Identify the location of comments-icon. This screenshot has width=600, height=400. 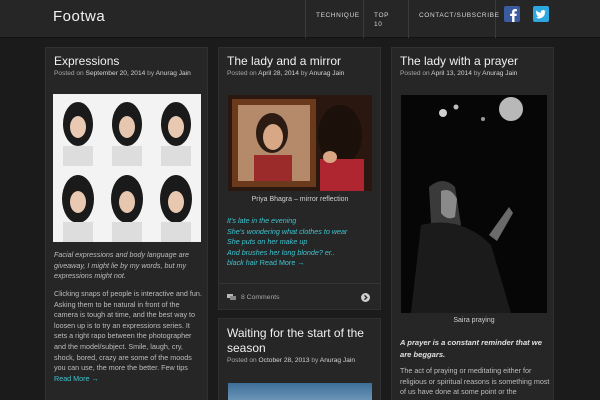
(231, 297).